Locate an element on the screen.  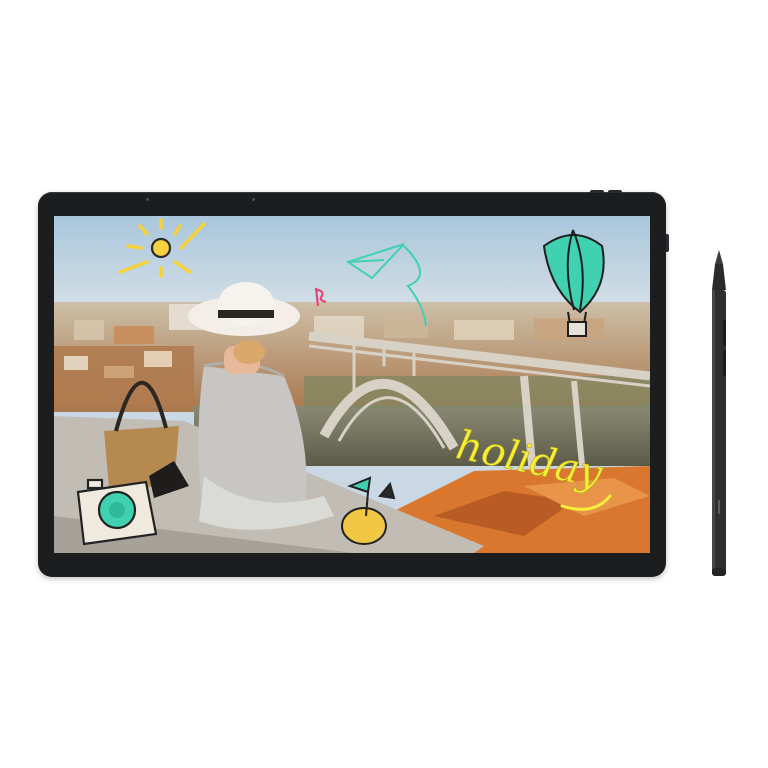
stylus-pen is located at coordinates (719, 415).